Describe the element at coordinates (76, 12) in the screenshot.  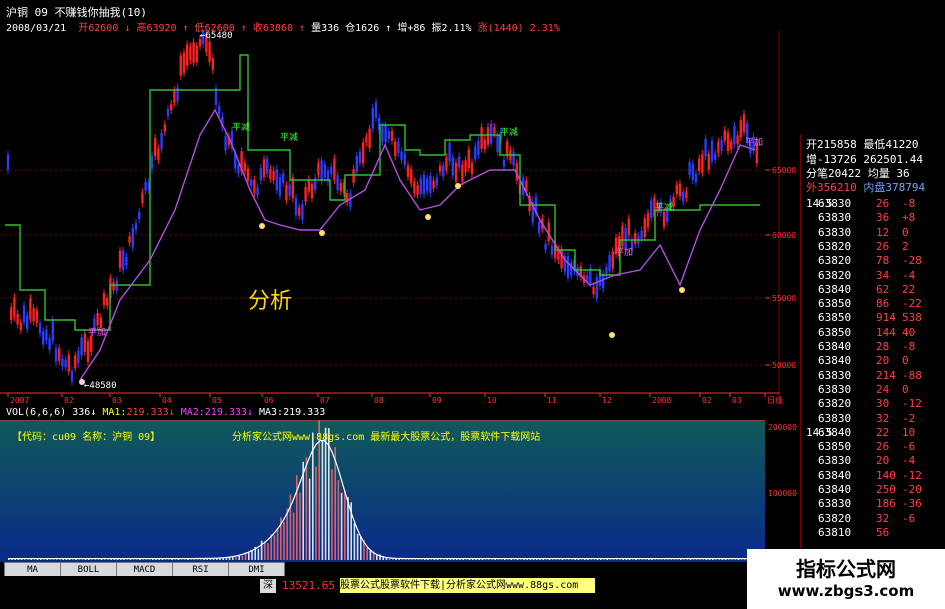
I see `window-title: 沪铜 09 不赚钱你抽我(10)` at that location.